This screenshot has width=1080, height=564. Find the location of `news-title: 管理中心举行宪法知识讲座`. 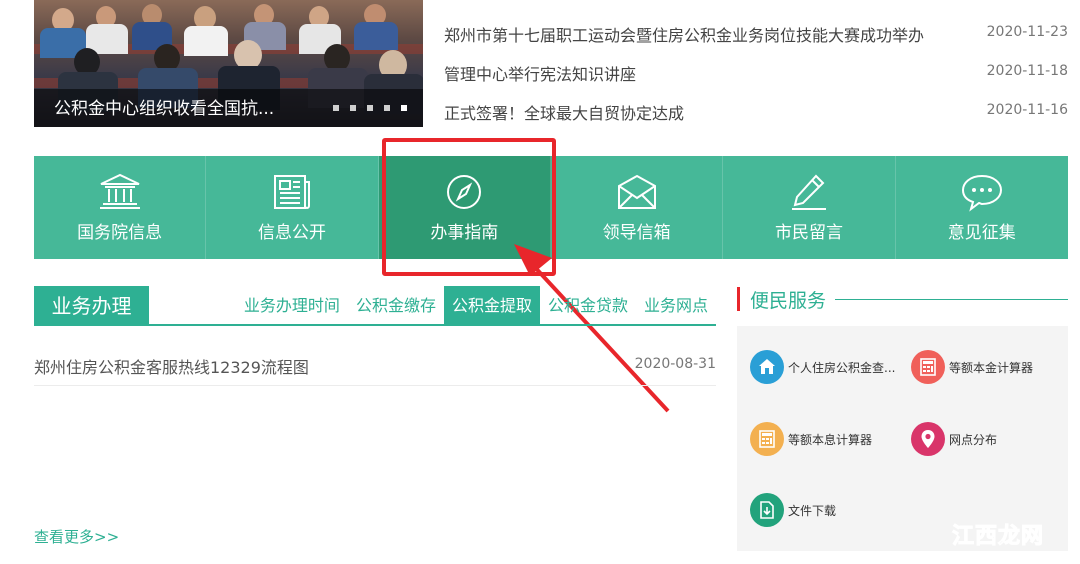

news-title: 管理中心举行宪法知识讲座 is located at coordinates (540, 73).